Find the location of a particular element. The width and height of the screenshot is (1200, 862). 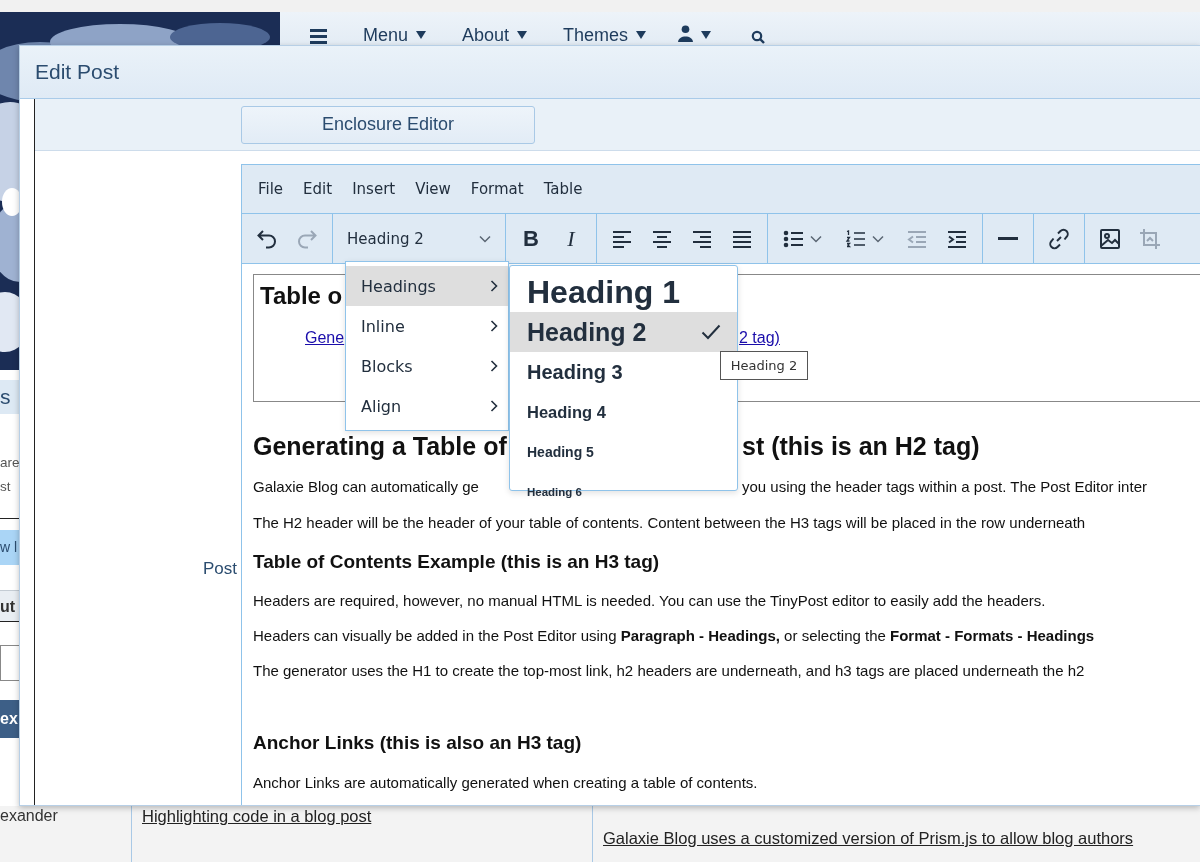

checkmark-icon is located at coordinates (711, 332).